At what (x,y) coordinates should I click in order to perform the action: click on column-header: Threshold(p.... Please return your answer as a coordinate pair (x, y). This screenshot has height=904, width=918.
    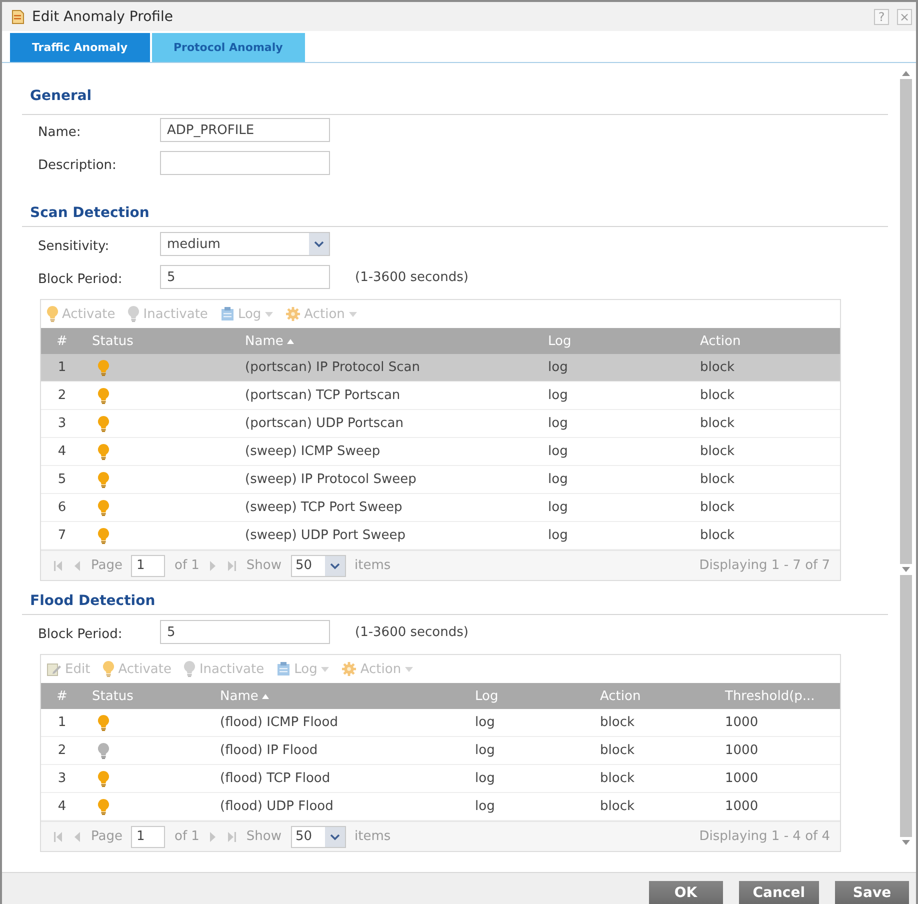
    Looking at the image, I should click on (770, 696).